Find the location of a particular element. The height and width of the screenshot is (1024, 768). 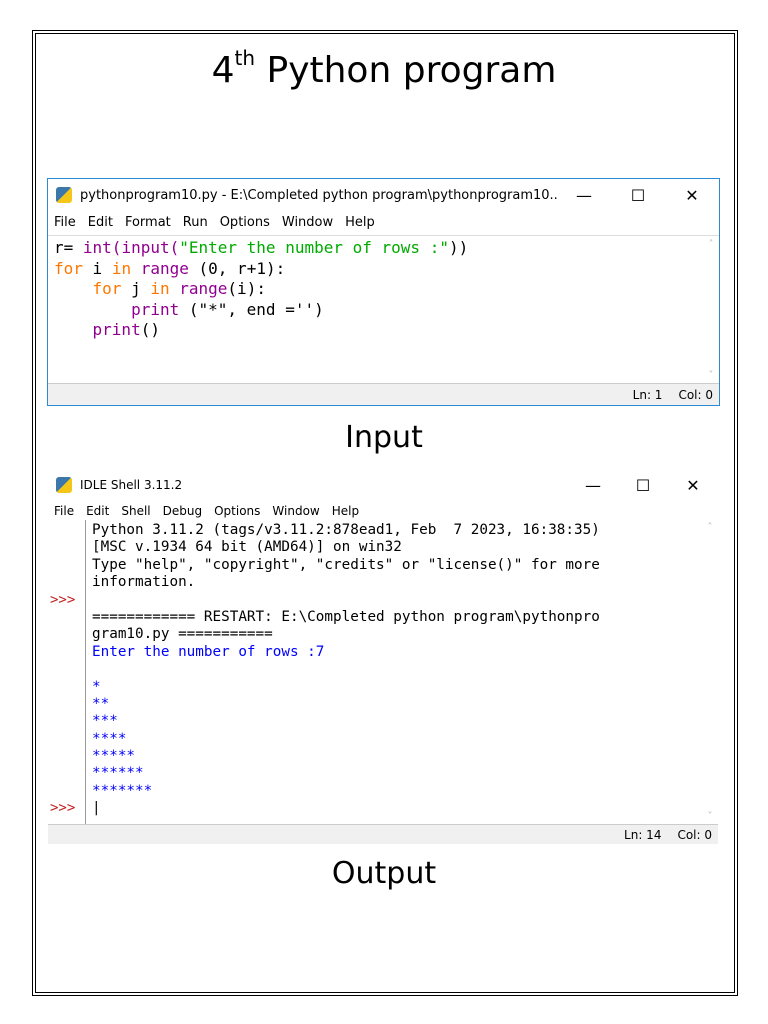

shell-line: ***** is located at coordinates (114, 756).